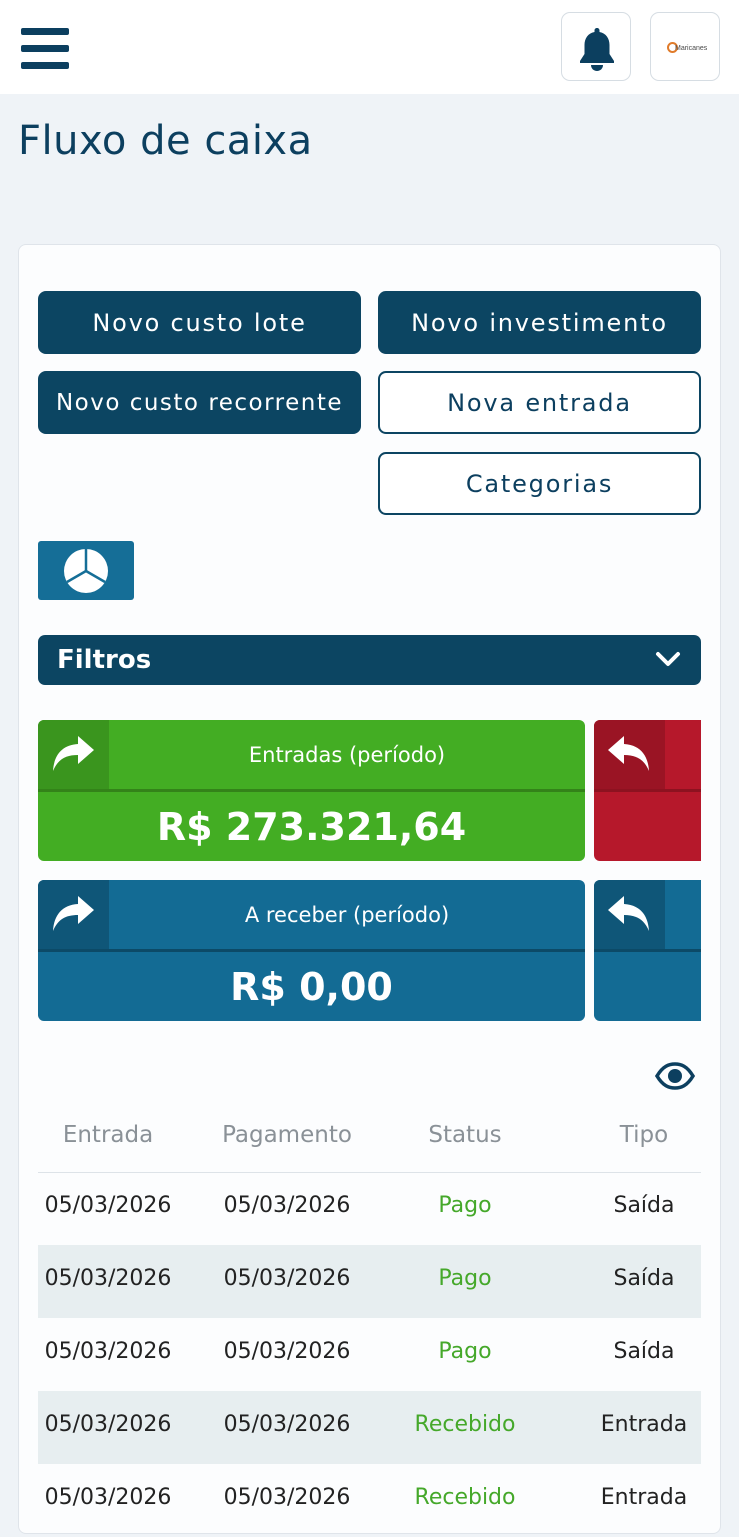 Image resolution: width=739 pixels, height=1537 pixels. I want to click on stat-card-a-pagar, so click(647, 950).